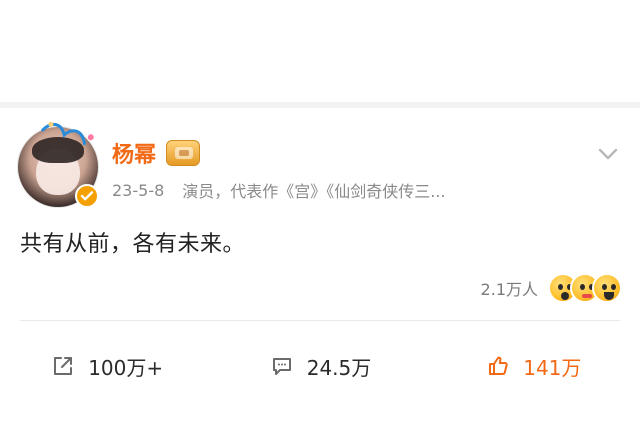  What do you see at coordinates (63, 366) in the screenshot?
I see `share-icon` at bounding box center [63, 366].